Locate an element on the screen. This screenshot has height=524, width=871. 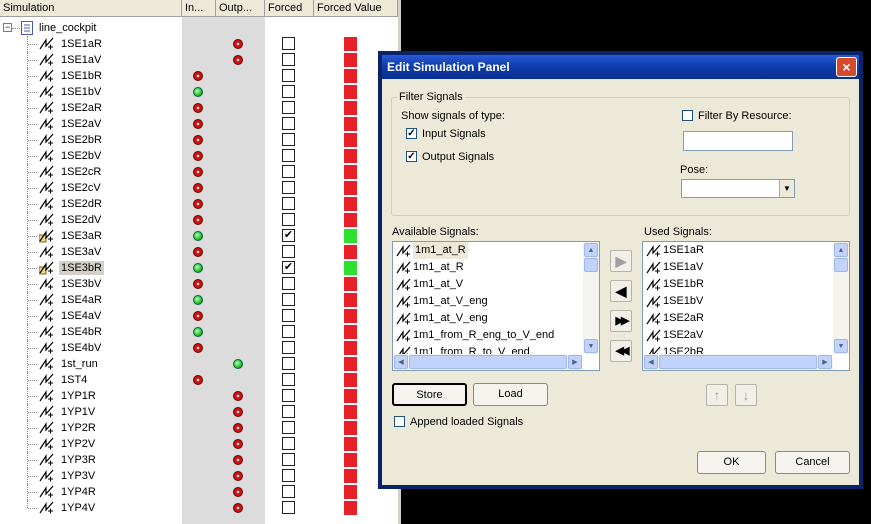
table-row: 1SE2bV is located at coordinates (199, 156).